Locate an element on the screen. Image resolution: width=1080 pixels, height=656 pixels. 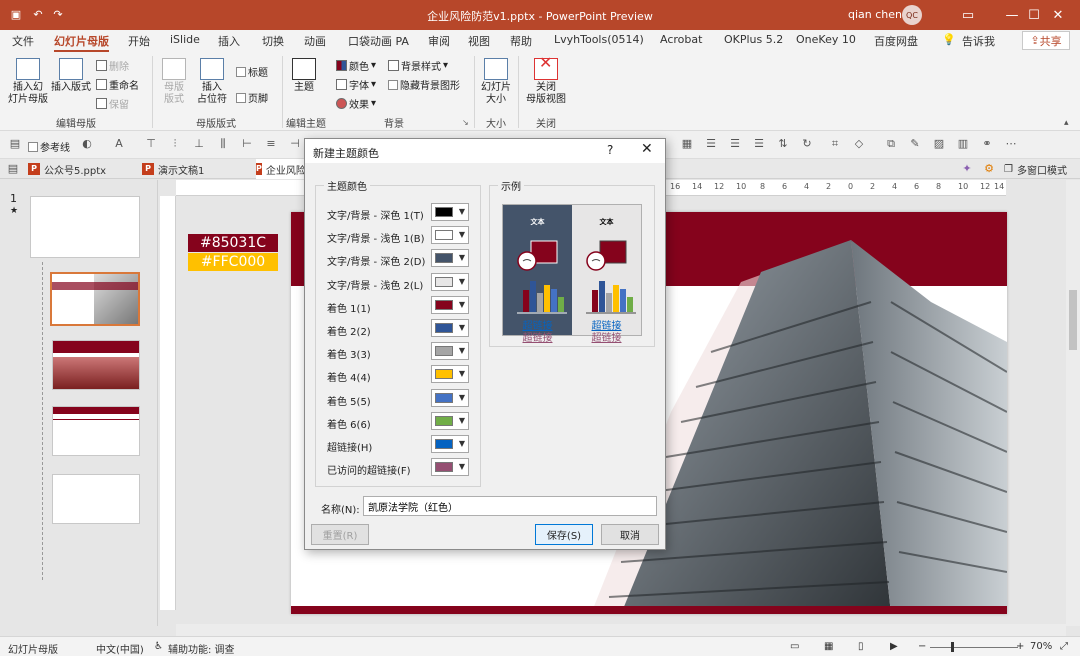
align-left-icon: ⊢ is located at coordinates (247, 144).